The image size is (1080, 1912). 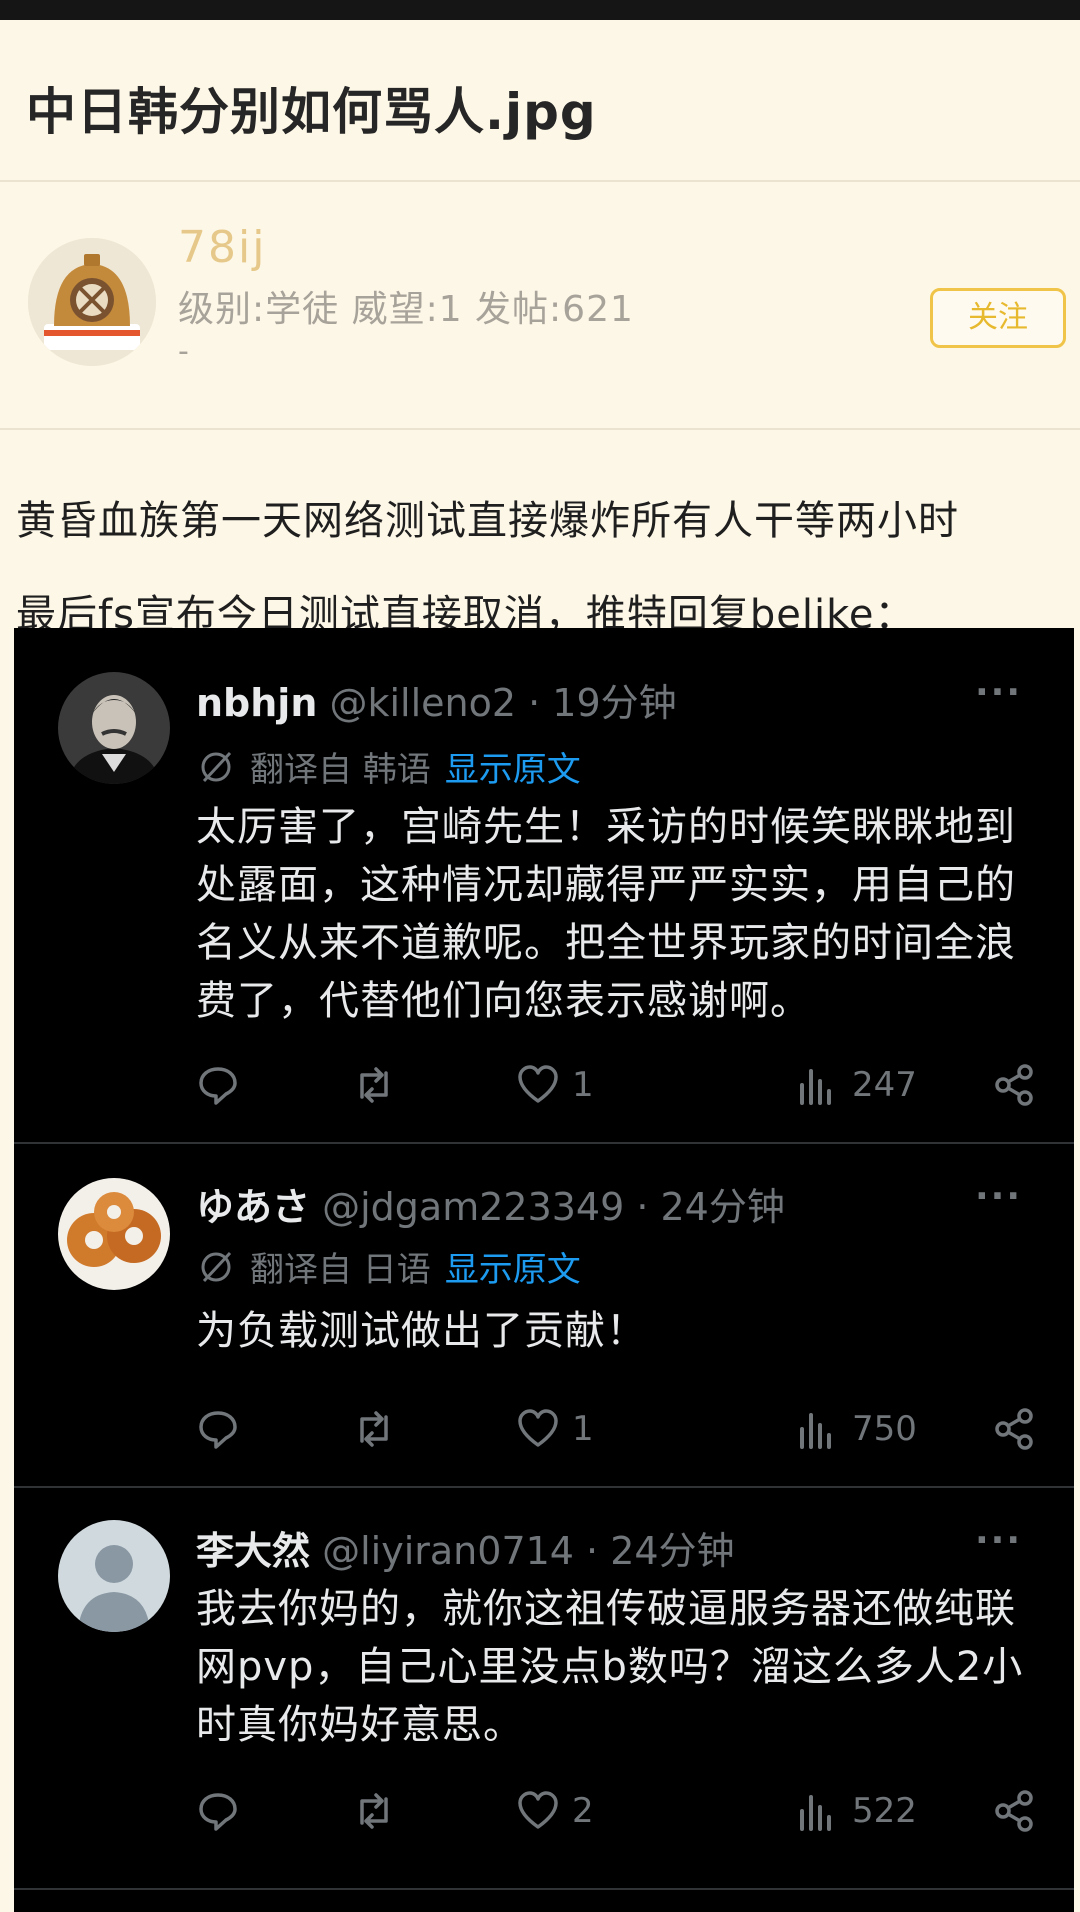 I want to click on translation-source: 翻译自 韩语, so click(x=340, y=770).